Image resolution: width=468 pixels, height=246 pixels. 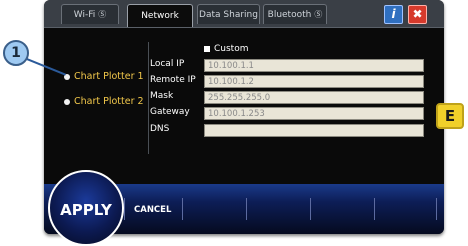 What do you see at coordinates (231, 49) in the screenshot?
I see `custom-label: Custom` at bounding box center [231, 49].